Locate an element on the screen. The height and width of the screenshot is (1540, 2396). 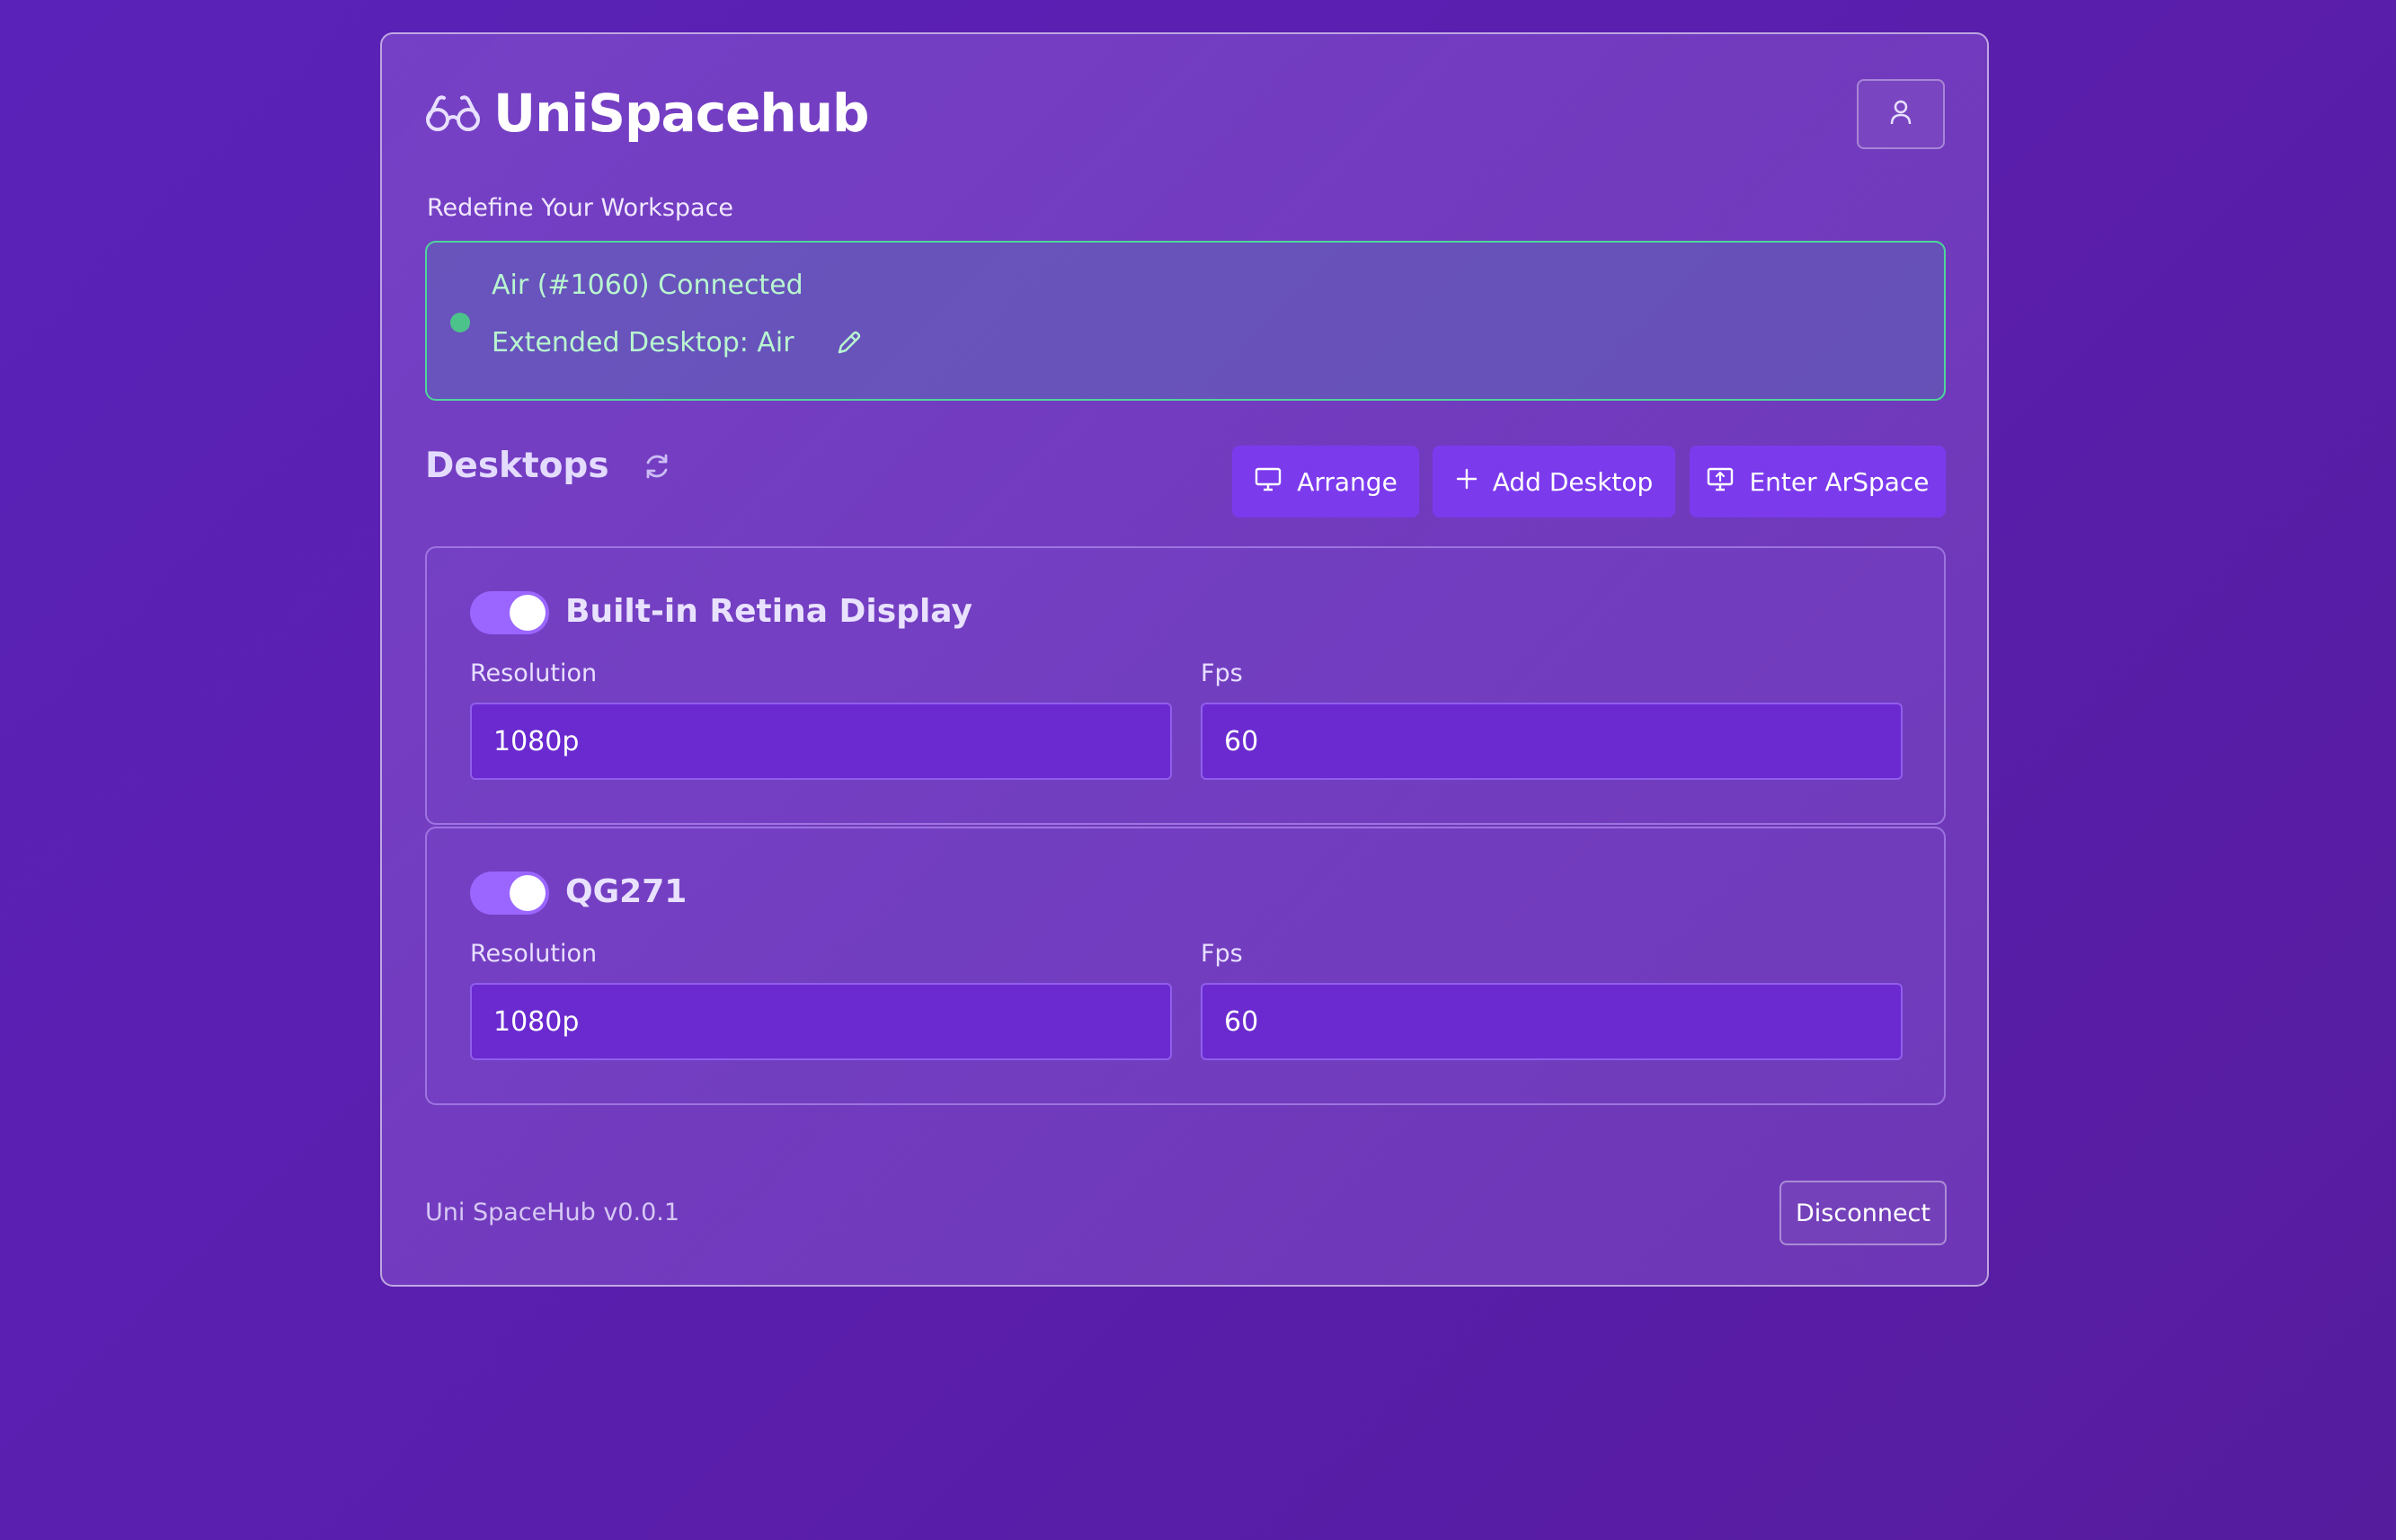
plus-icon is located at coordinates (1466, 482).